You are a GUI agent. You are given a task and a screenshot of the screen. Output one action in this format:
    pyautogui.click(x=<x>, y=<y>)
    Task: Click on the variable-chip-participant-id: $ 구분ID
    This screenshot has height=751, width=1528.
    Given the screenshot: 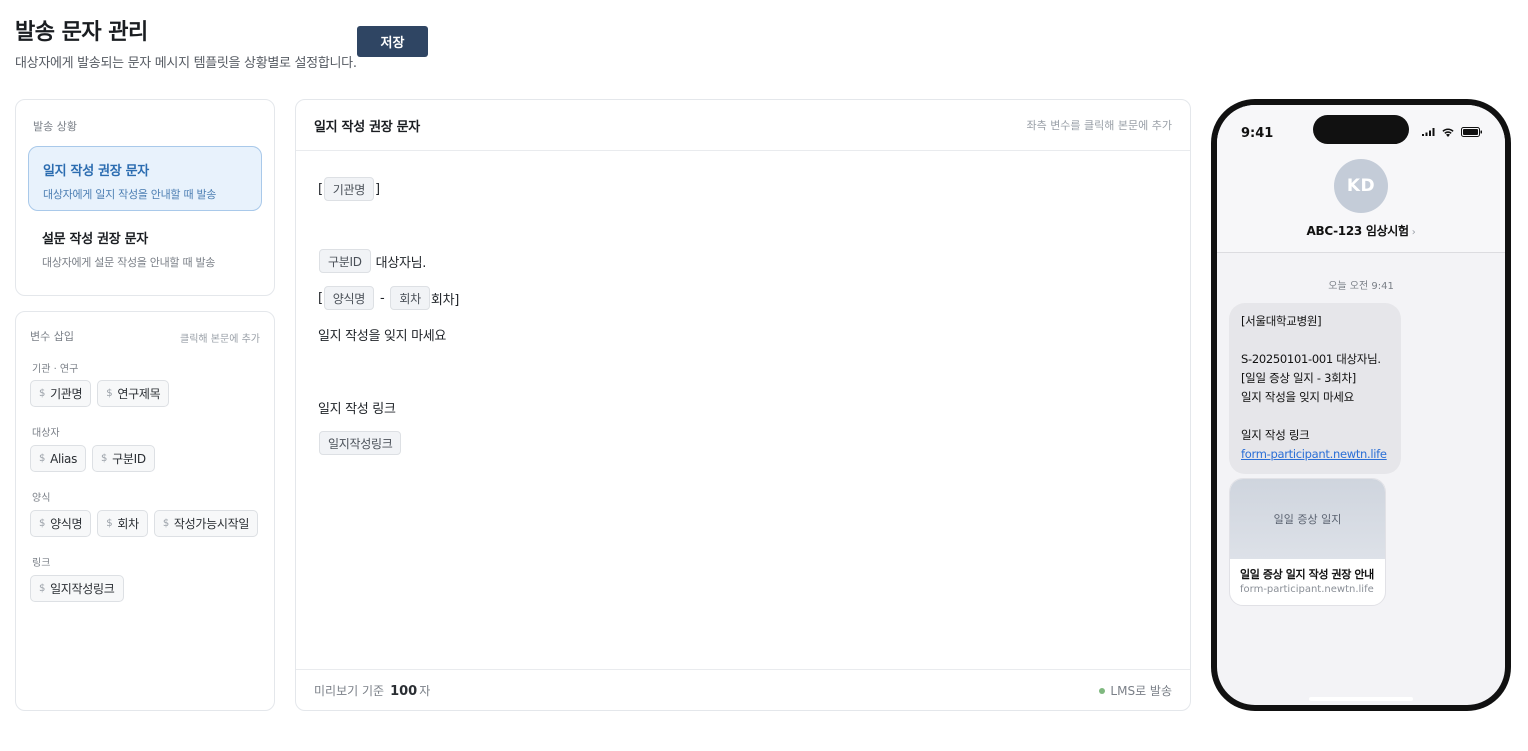 What is the action you would take?
    pyautogui.click(x=123, y=458)
    